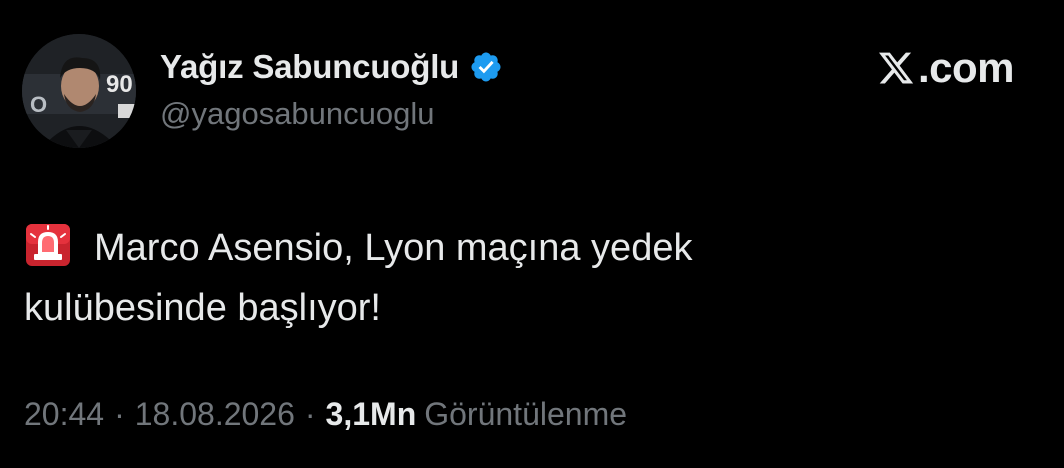 The height and width of the screenshot is (468, 1064). I want to click on brand-mark: .com, so click(945, 68).